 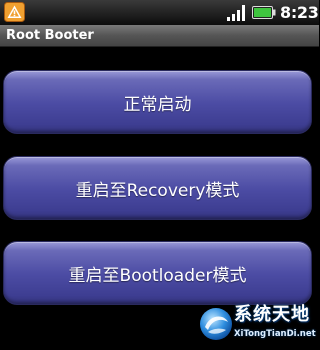 What do you see at coordinates (157, 275) in the screenshot?
I see `button-label: 重启至Bootloader模式` at bounding box center [157, 275].